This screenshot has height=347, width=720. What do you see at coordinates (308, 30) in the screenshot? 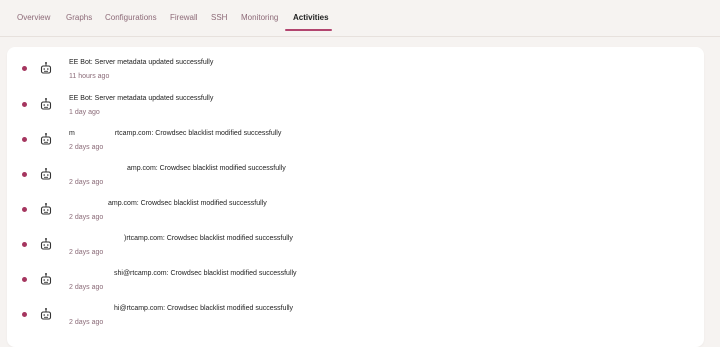
I see `active-tab-indicator` at bounding box center [308, 30].